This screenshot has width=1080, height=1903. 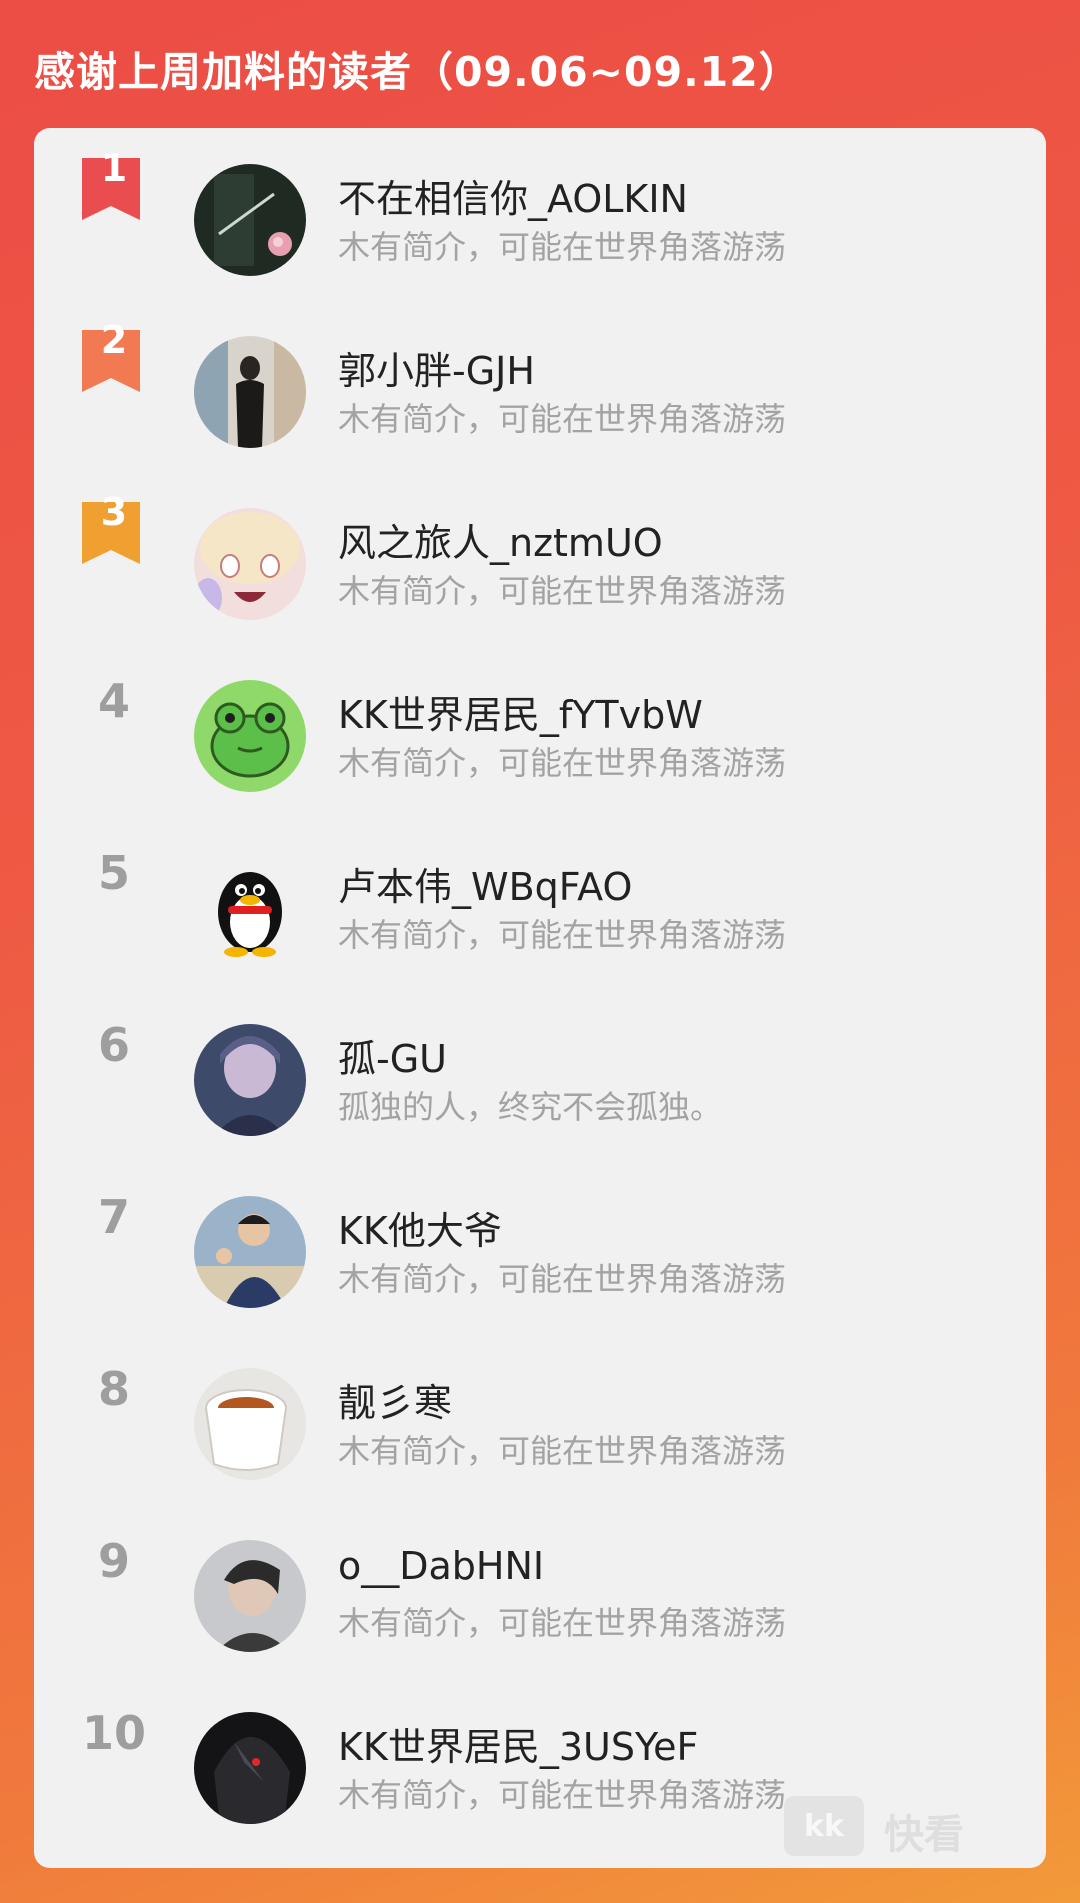 What do you see at coordinates (113, 1045) in the screenshot?
I see `rank-number: 6` at bounding box center [113, 1045].